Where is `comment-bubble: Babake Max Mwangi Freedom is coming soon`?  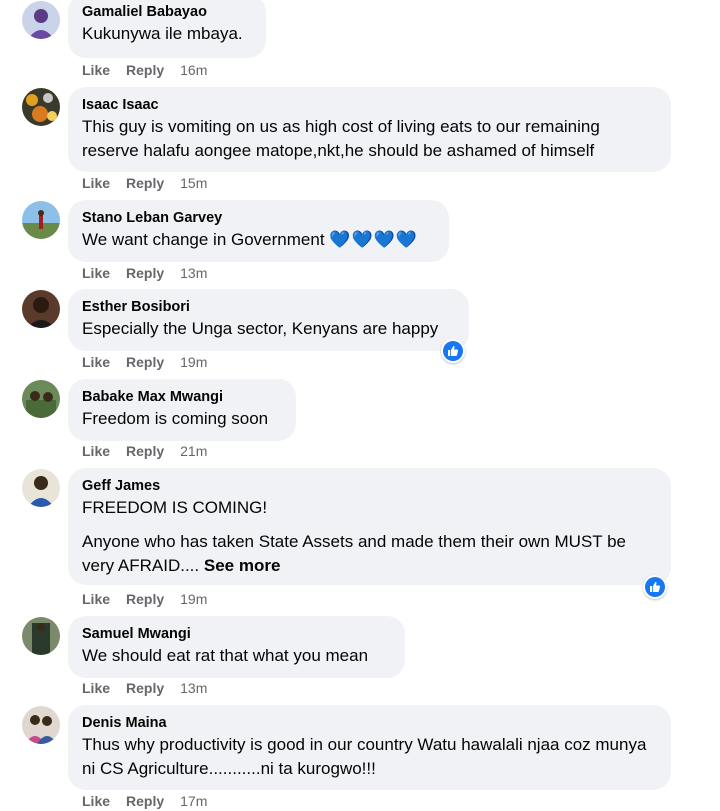
comment-bubble: Babake Max Mwangi Freedom is coming soon is located at coordinates (182, 410).